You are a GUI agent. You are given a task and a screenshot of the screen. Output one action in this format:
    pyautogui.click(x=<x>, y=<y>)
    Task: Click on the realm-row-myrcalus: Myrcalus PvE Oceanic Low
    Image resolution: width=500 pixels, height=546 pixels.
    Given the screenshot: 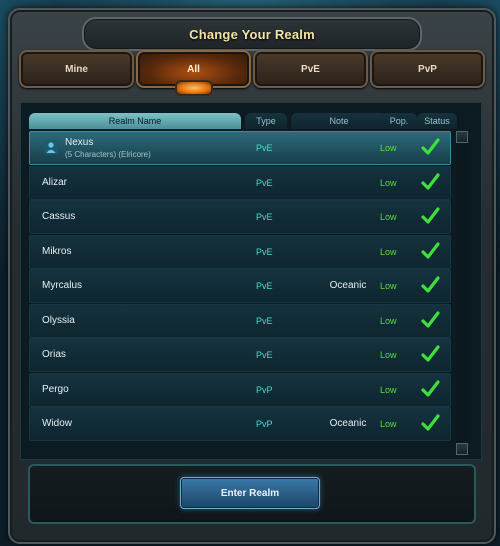 What is the action you would take?
    pyautogui.click(x=240, y=286)
    